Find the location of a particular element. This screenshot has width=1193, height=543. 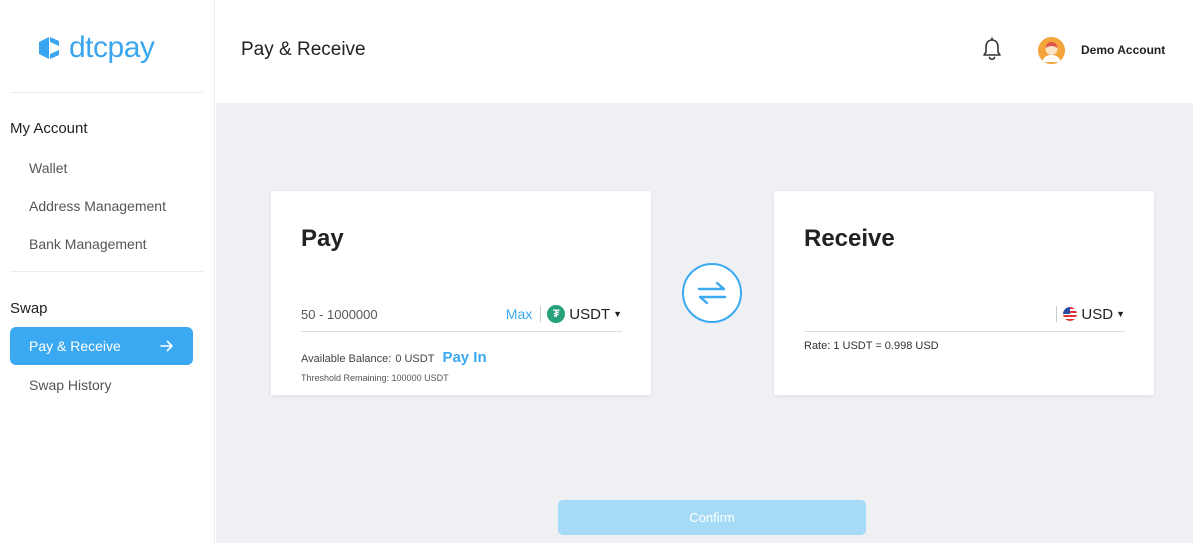

swap-arrows-icon is located at coordinates (712, 293).